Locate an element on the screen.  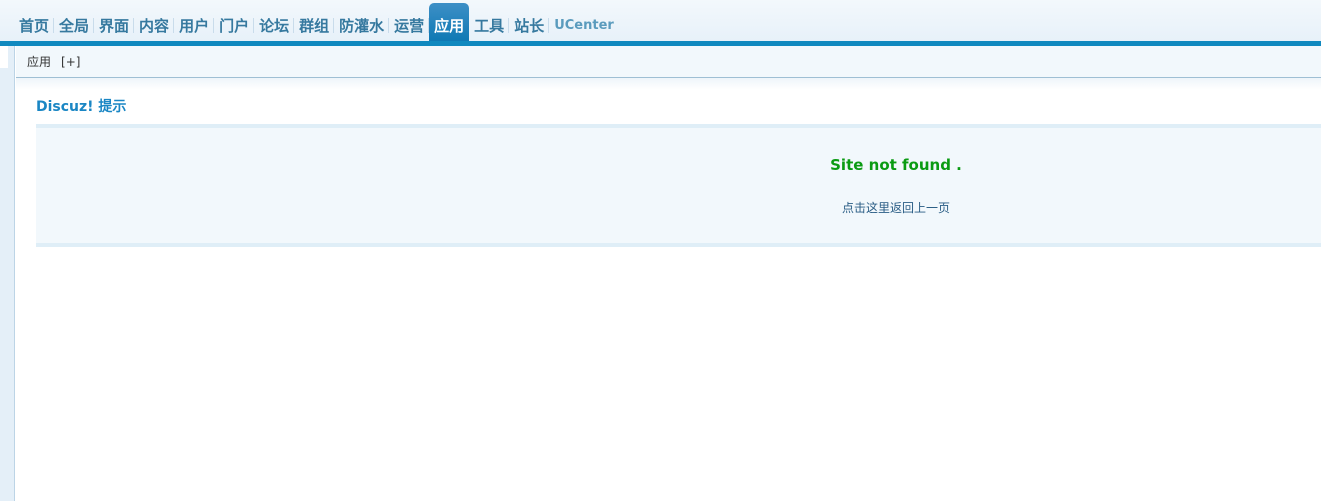
nav-tab-content: 内容 is located at coordinates (154, 22).